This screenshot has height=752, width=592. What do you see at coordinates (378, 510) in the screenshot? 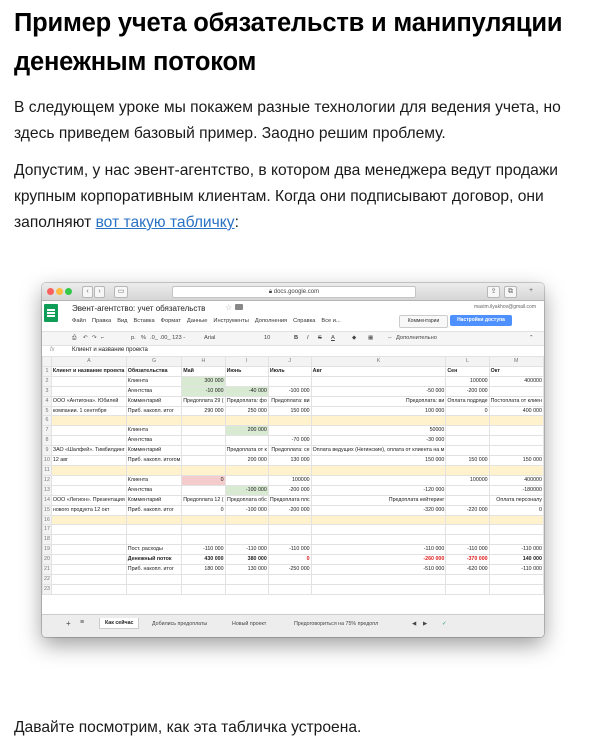
I see `table-cell: -320 000` at bounding box center [378, 510].